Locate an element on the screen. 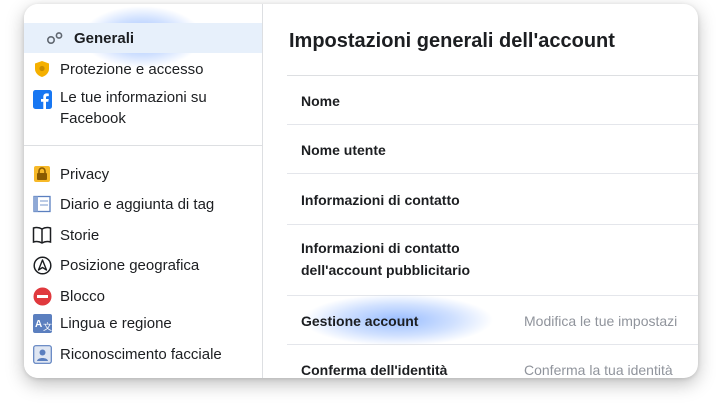 The image size is (716, 404). sidebar-item-riconoscimento: Riconoscimento facciale is located at coordinates (147, 354).